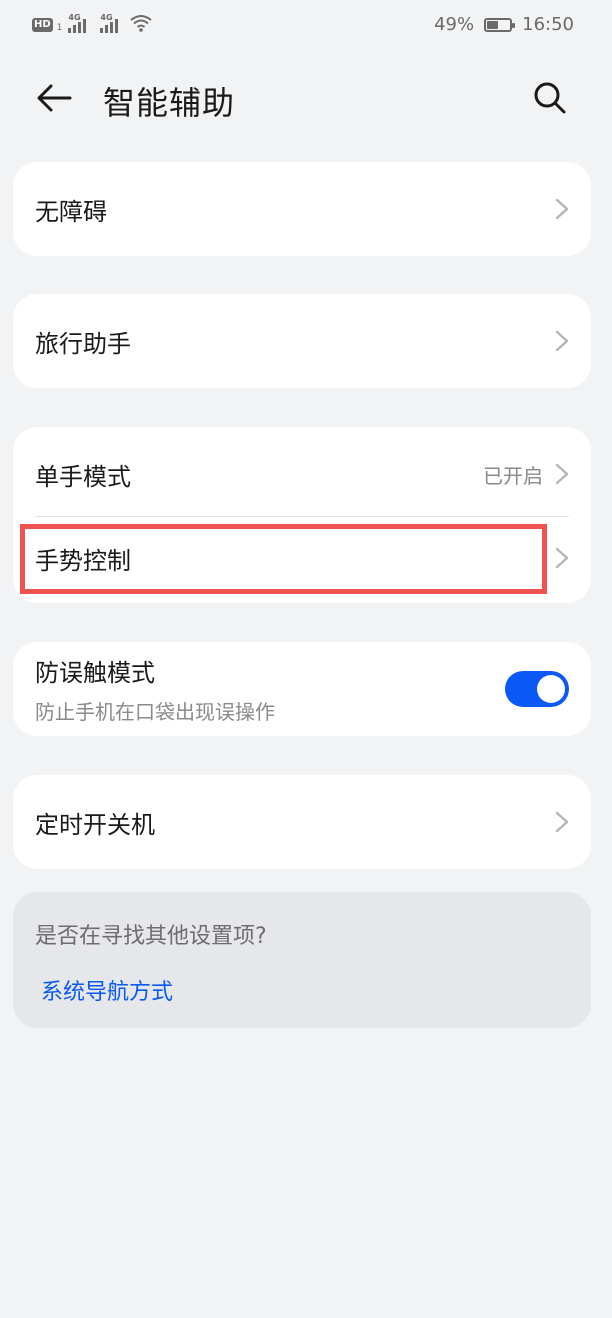  Describe the element at coordinates (59, 28) in the screenshot. I see `sim-number: 1` at that location.